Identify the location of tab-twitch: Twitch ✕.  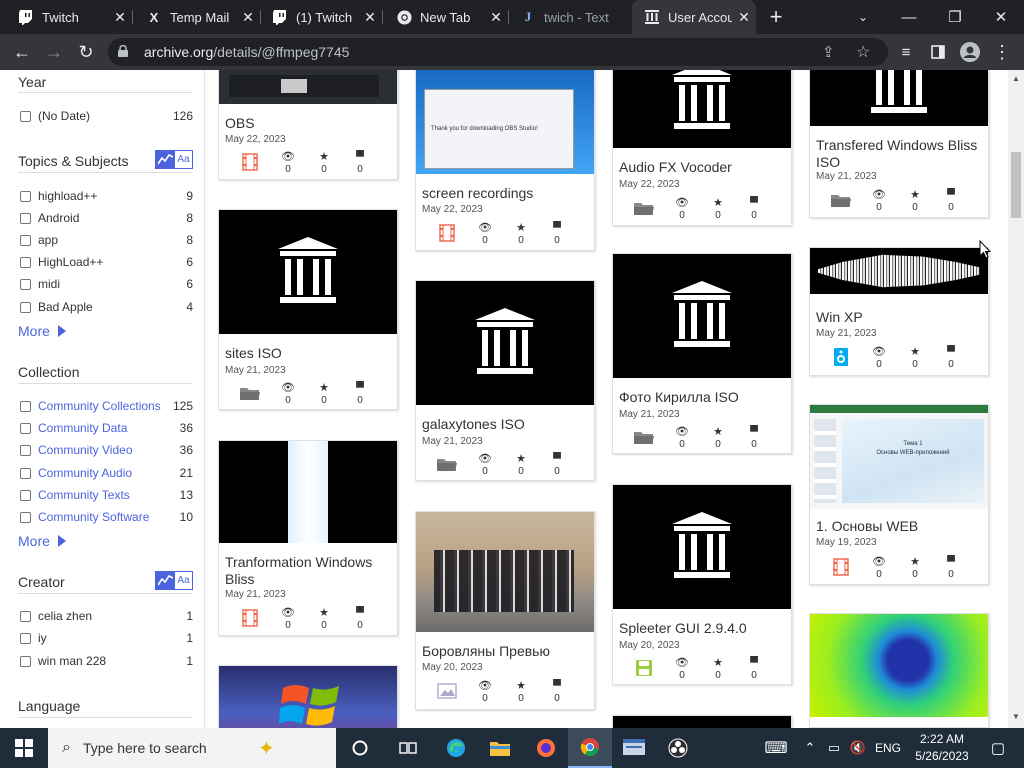
(69, 17).